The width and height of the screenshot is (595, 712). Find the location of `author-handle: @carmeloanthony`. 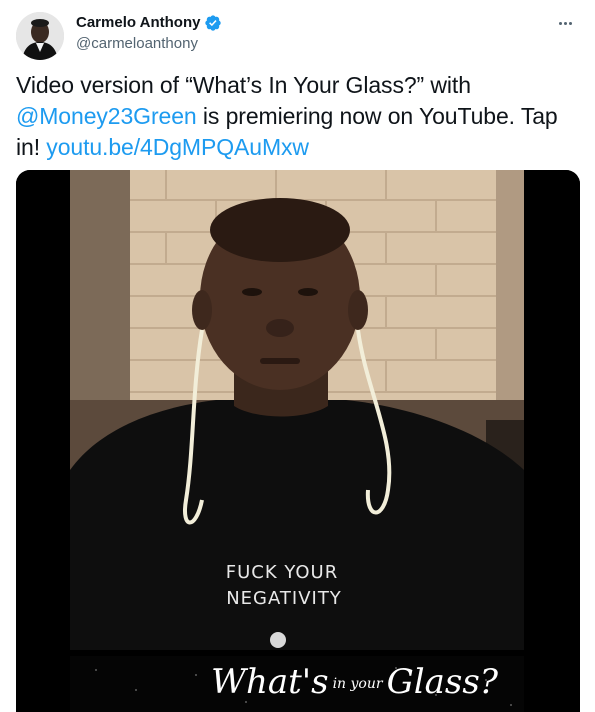

author-handle: @carmeloanthony is located at coordinates (137, 44).